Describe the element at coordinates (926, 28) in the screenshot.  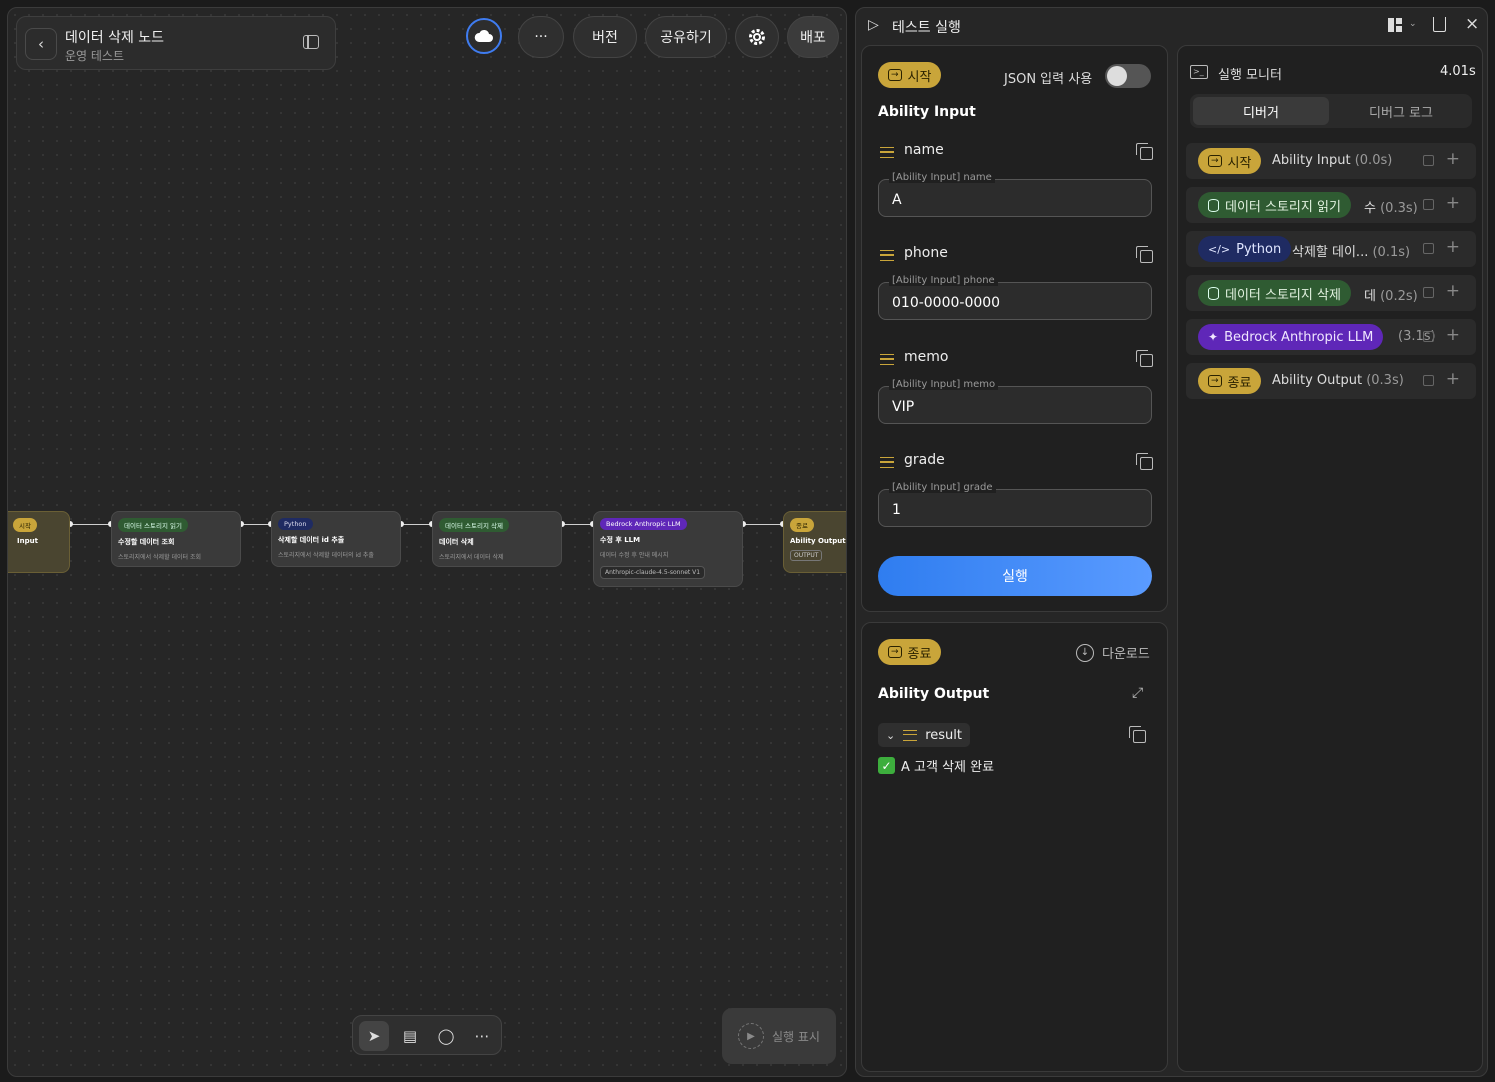
I see `test-run-title: 테스트 실행` at that location.